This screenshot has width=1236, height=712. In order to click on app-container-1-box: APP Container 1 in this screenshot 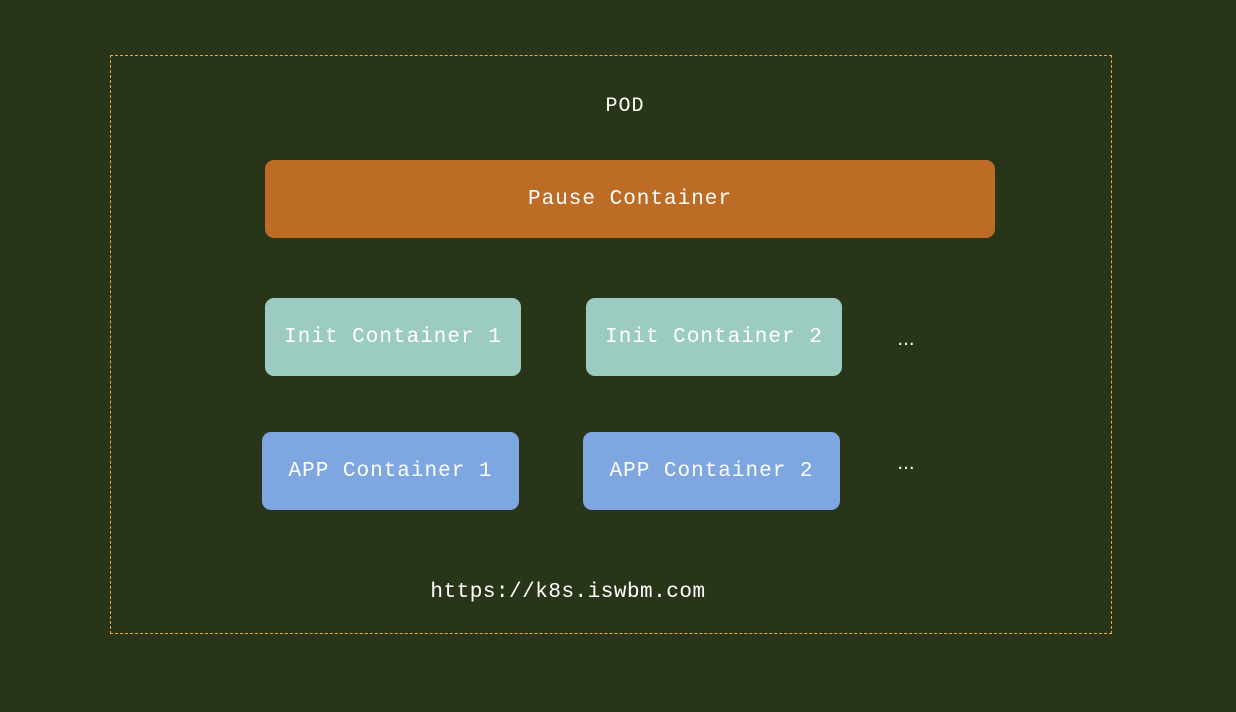, I will do `click(390, 471)`.